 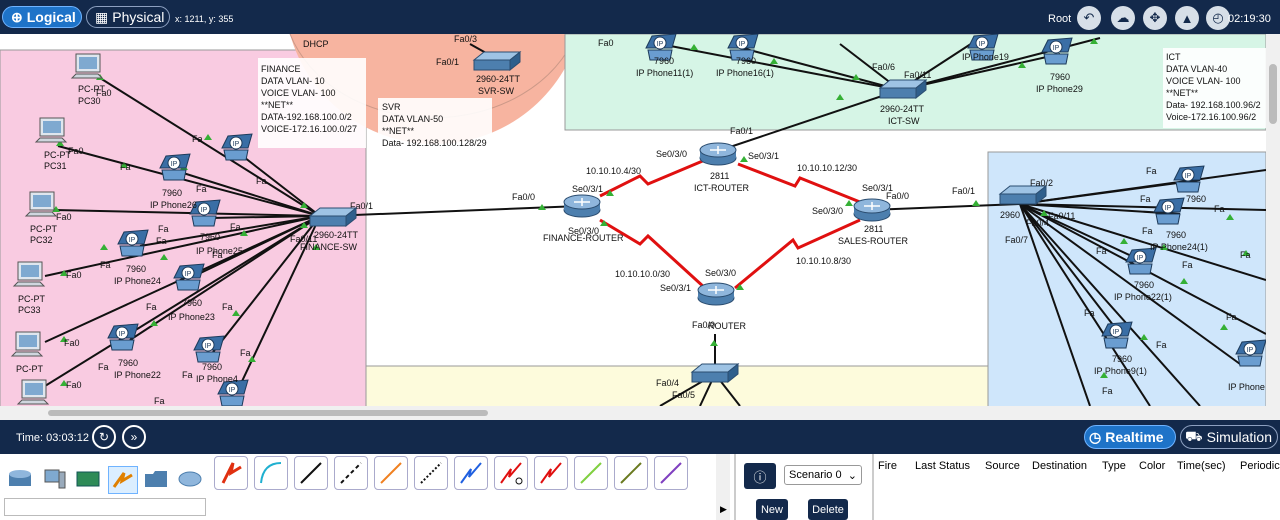 I want to click on physical-view-button: ▦ Physical, so click(x=128, y=17).